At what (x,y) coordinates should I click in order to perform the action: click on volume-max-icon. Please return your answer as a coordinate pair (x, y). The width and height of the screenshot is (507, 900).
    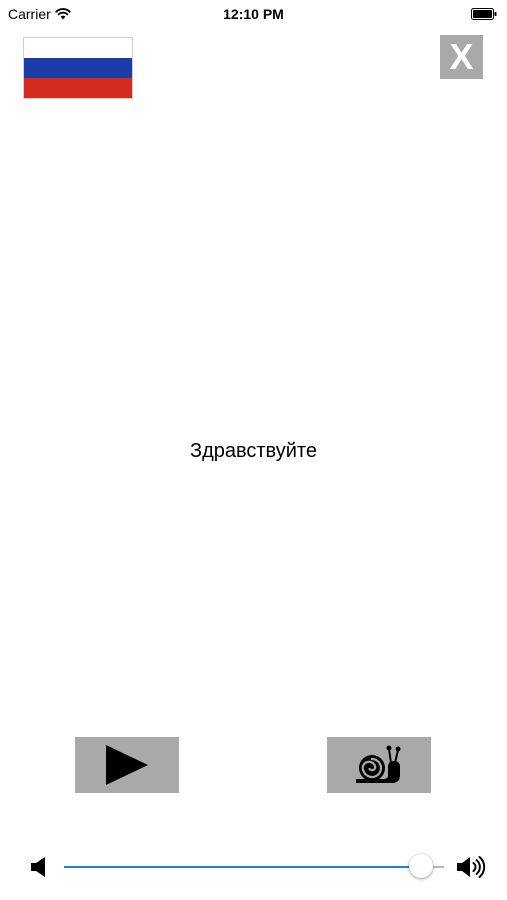
    Looking at the image, I should click on (471, 867).